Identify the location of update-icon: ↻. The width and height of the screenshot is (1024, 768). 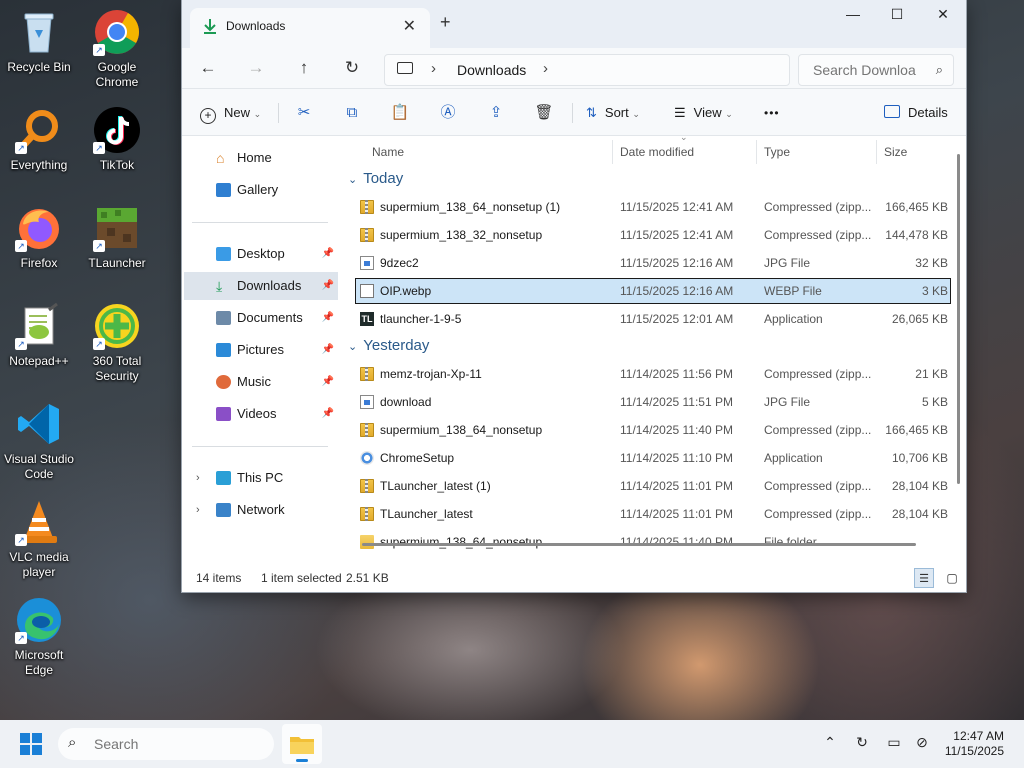
(862, 742).